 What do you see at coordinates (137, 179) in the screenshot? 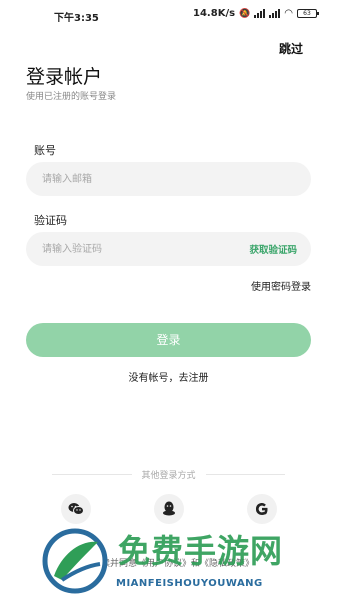
I see `account-input` at bounding box center [137, 179].